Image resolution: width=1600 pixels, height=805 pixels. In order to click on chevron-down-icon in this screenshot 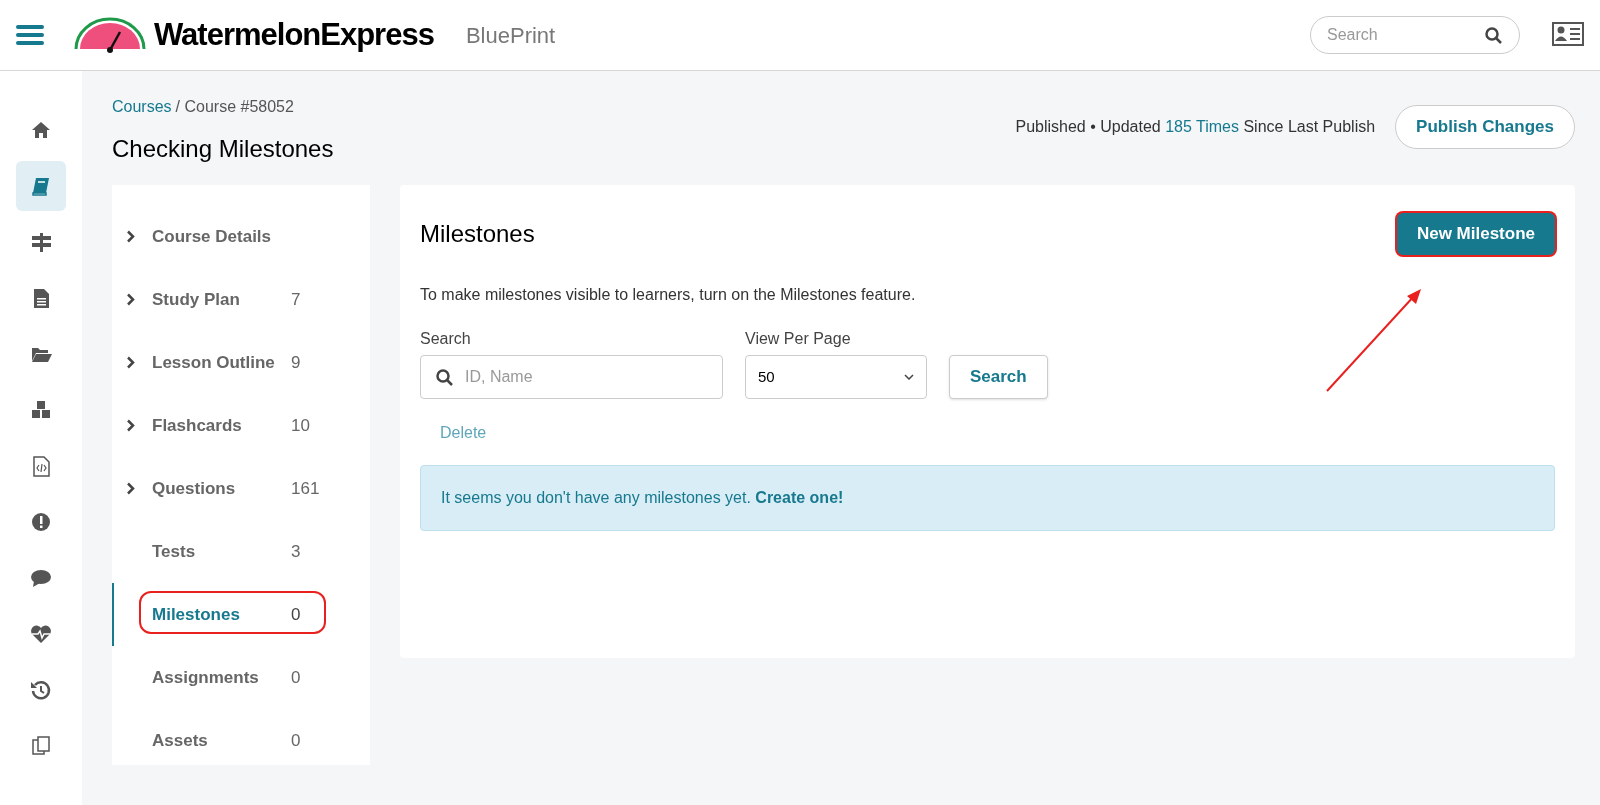, I will do `click(909, 377)`.